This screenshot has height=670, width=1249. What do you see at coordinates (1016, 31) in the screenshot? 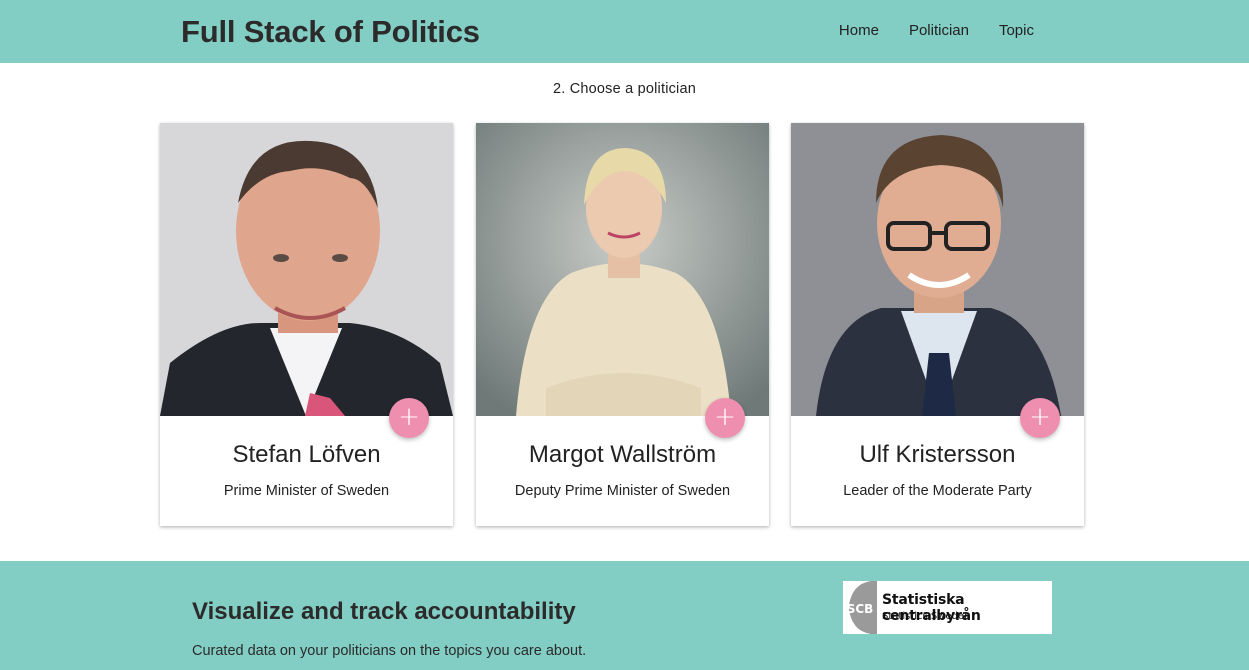
I see `nav-topic-link: Topic` at bounding box center [1016, 31].